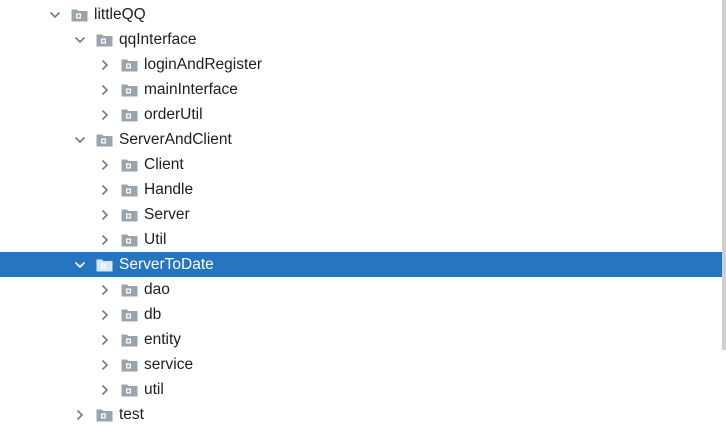 The width and height of the screenshot is (726, 430). I want to click on tree-node-label: entity, so click(163, 339).